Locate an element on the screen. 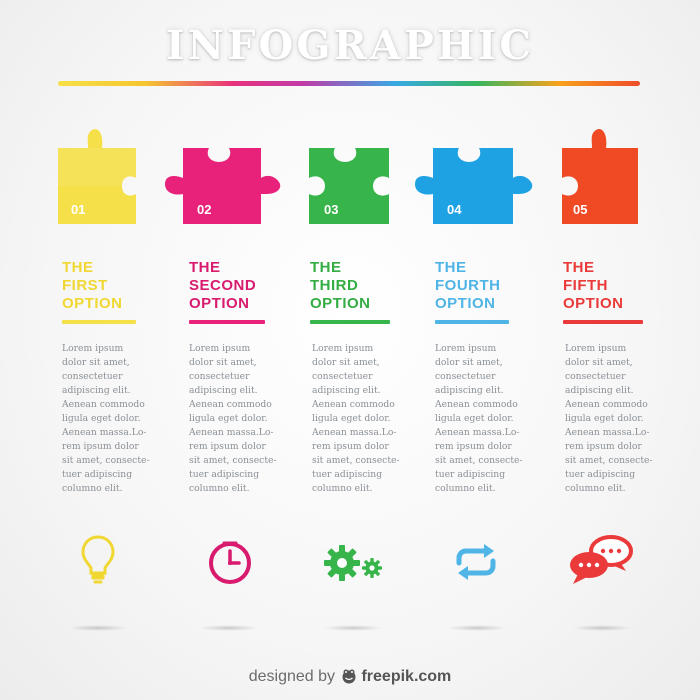  option-number: 05 is located at coordinates (580, 209).